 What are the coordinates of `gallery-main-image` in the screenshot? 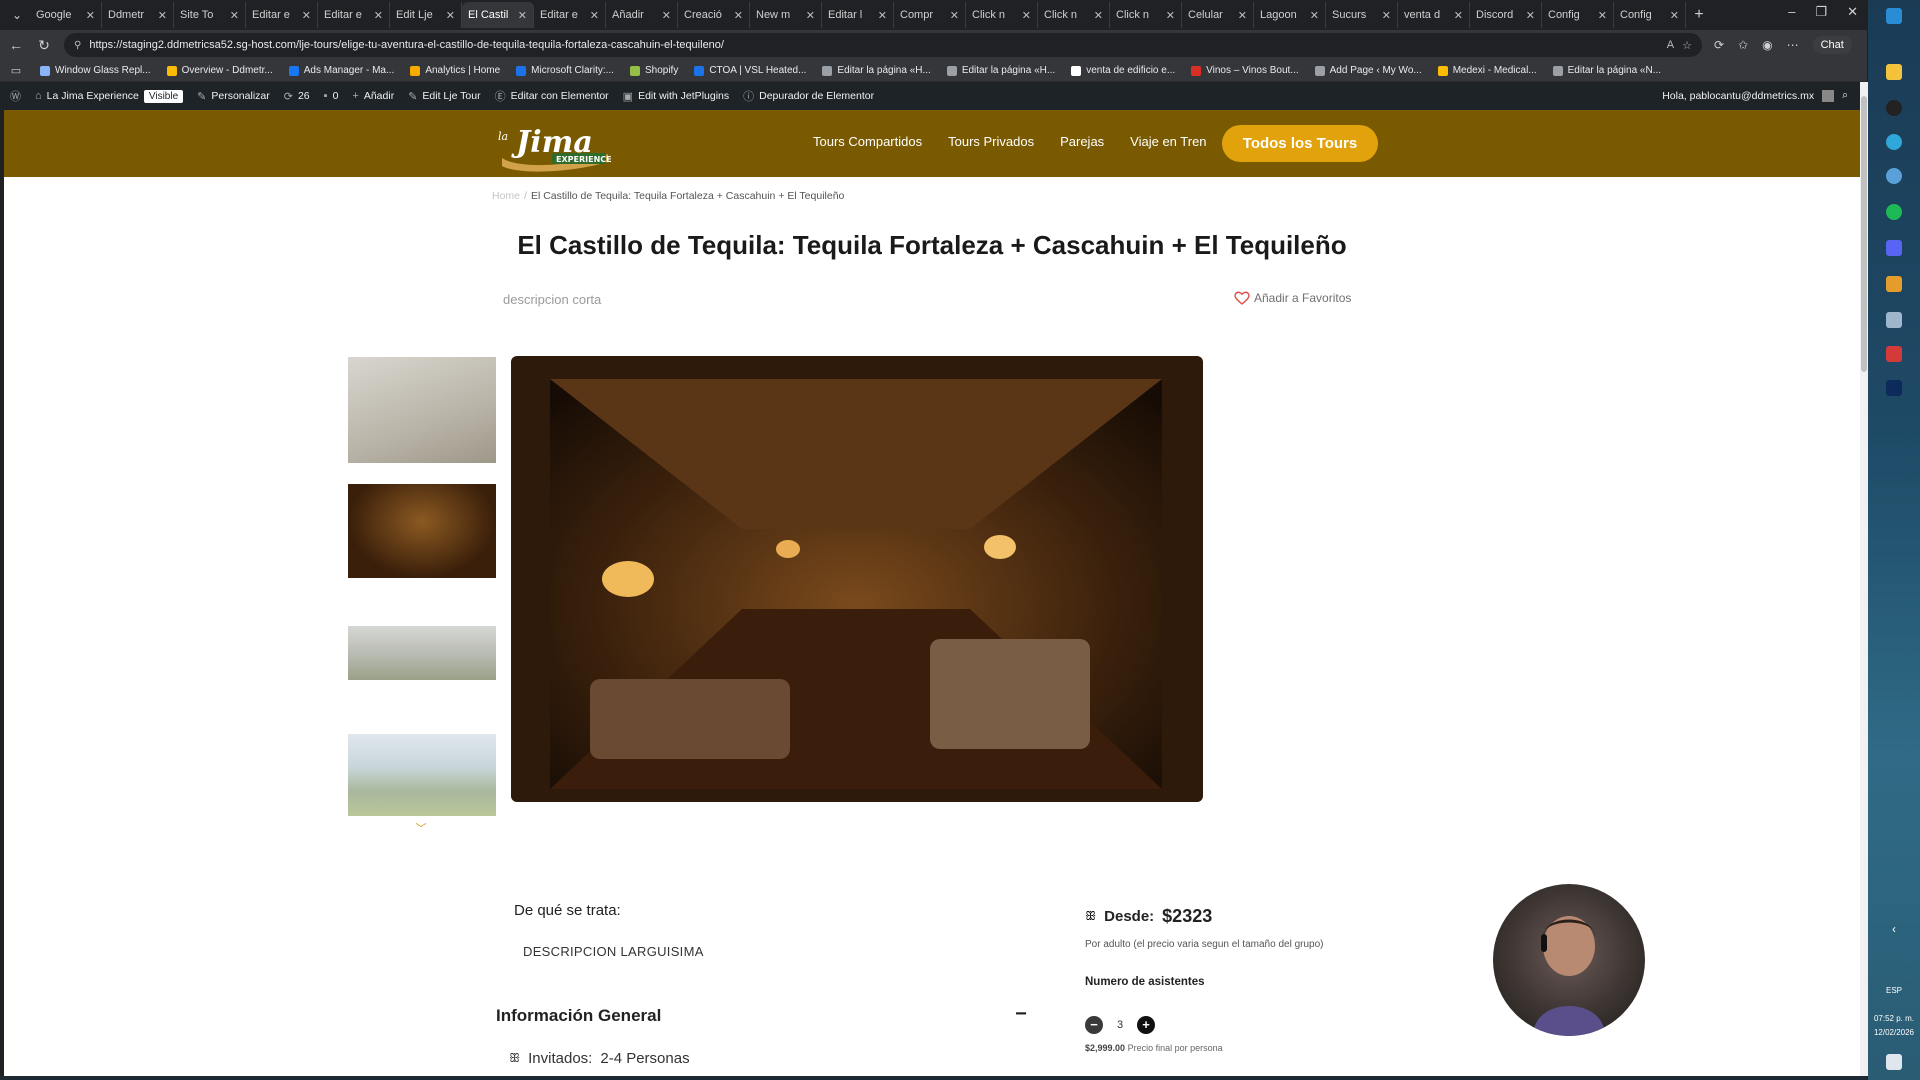 It's located at (857, 579).